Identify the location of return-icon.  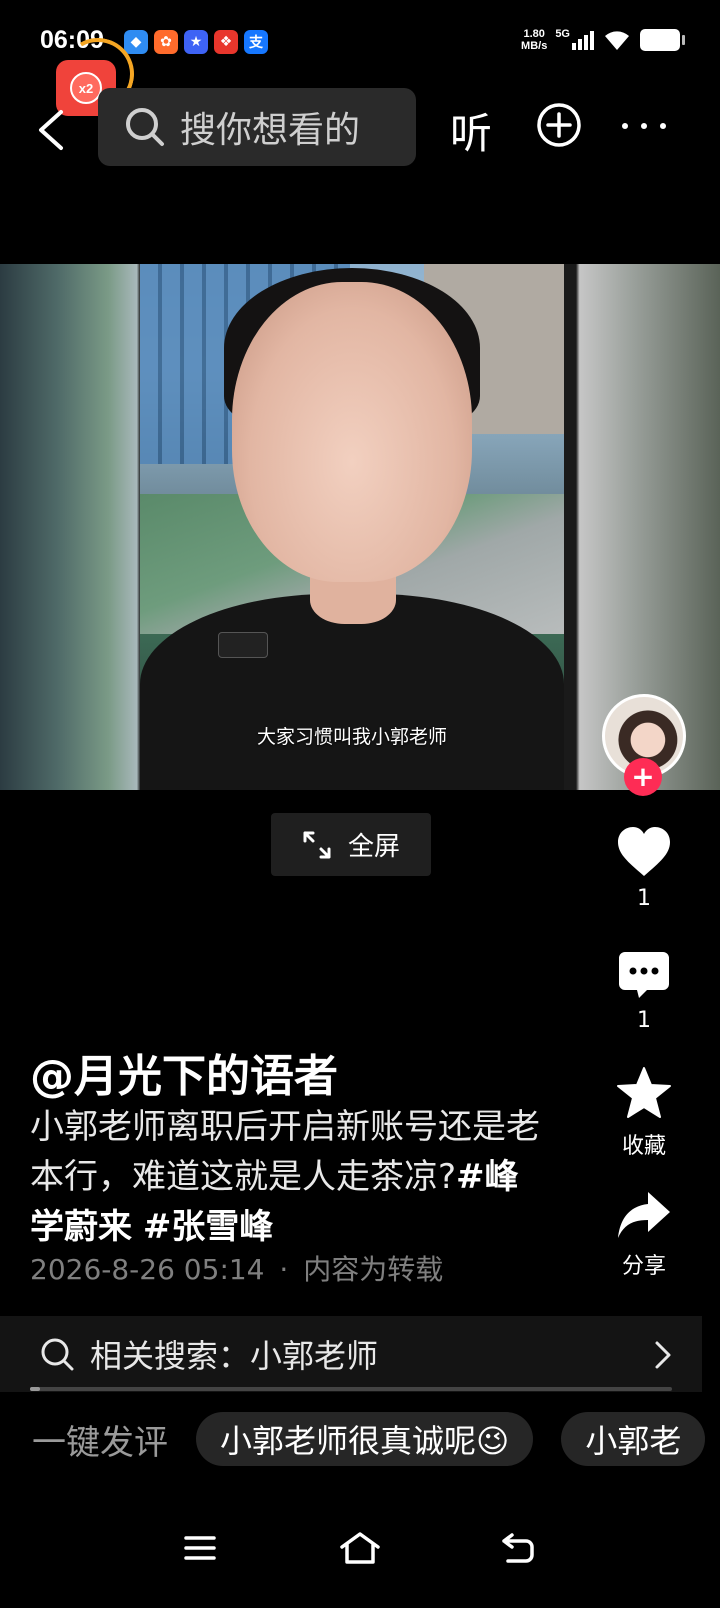
(518, 1548).